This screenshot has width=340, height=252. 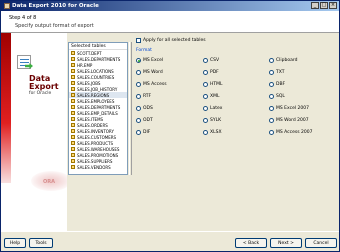 I want to click on format-label: MS Access, so click(x=155, y=84).